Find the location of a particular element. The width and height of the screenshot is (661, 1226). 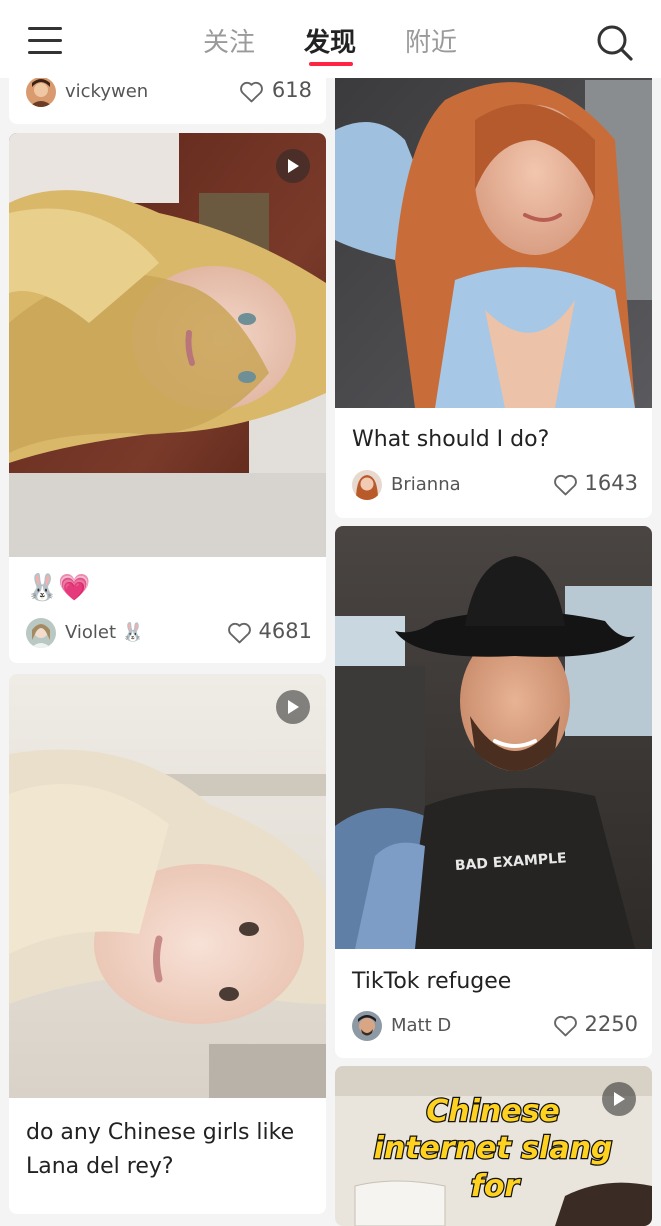

like-count: 2250 is located at coordinates (611, 1024).